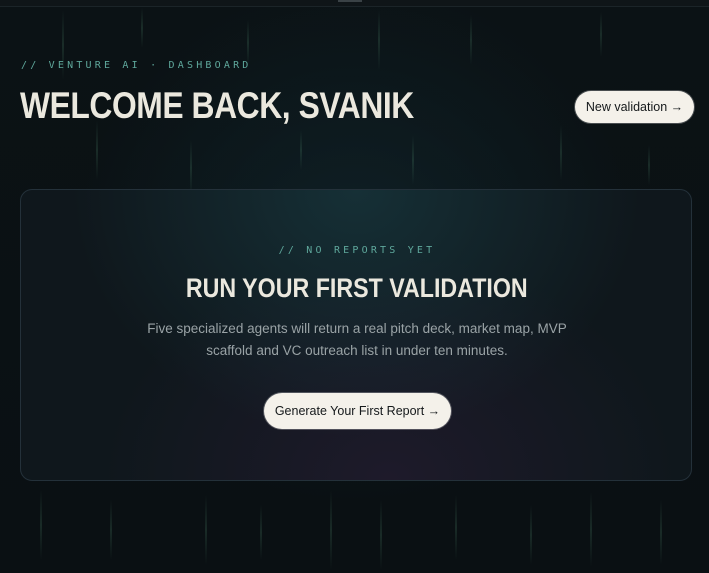 The height and width of the screenshot is (573, 709). Describe the element at coordinates (634, 107) in the screenshot. I see `new-validation-button: New validation →` at that location.